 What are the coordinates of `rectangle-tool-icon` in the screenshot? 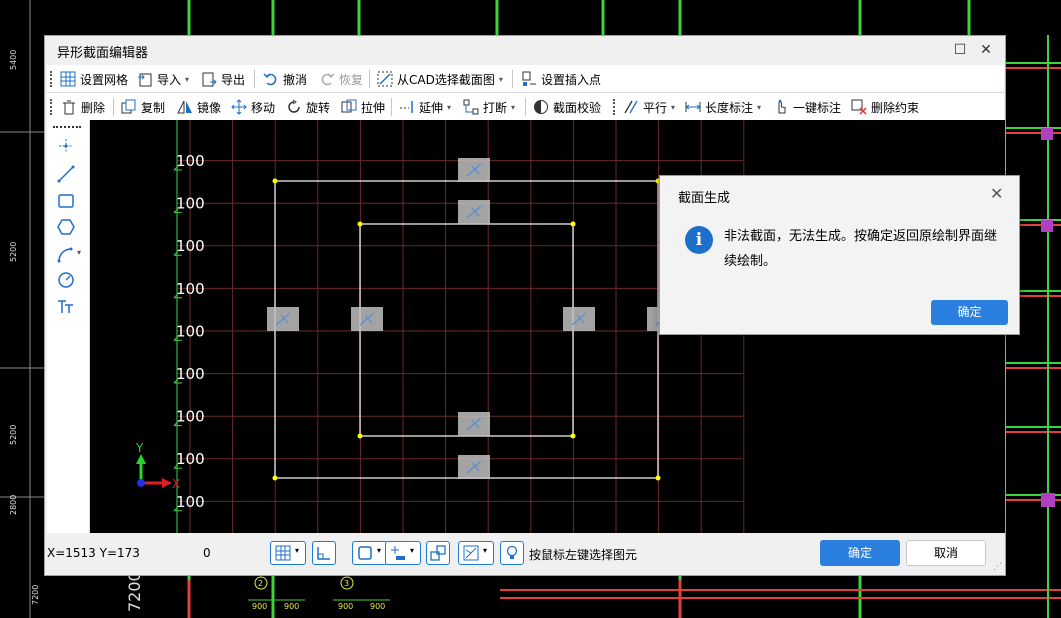 It's located at (66, 201).